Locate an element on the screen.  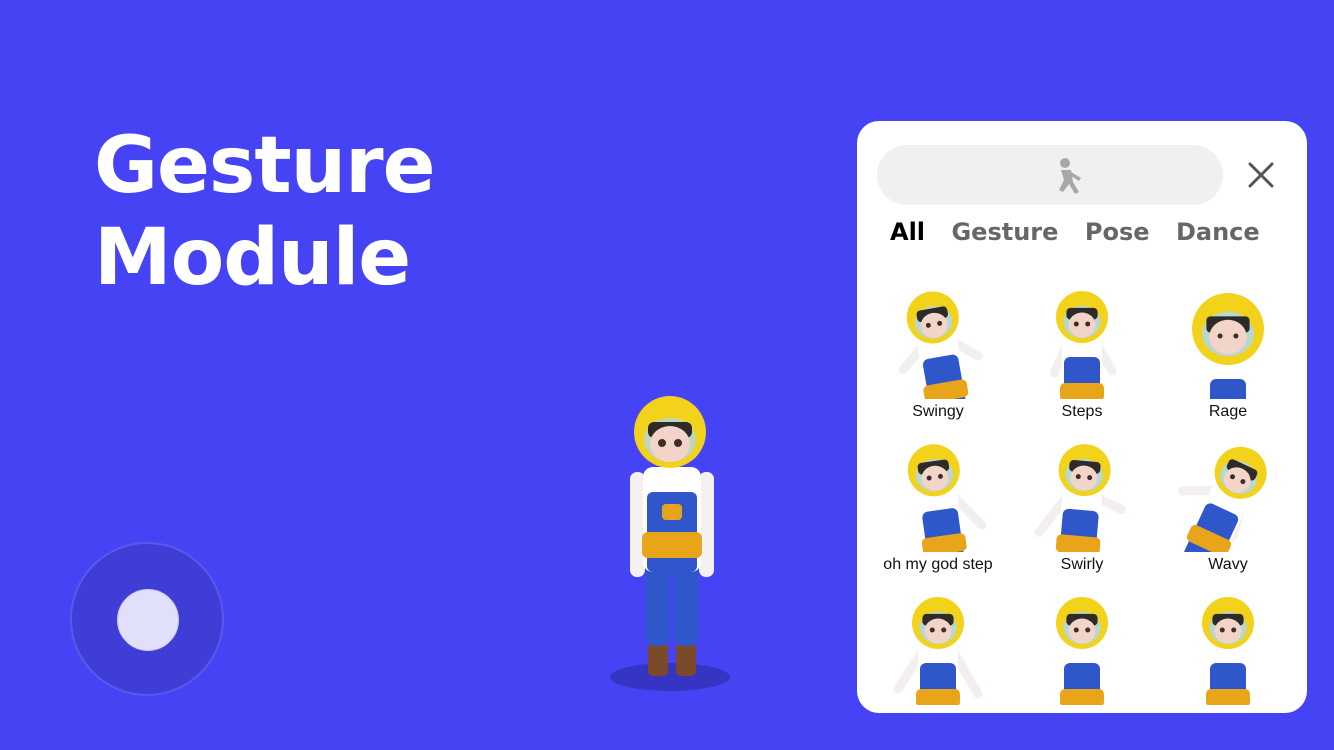
gesture-card: Swingy is located at coordinates (938, 362).